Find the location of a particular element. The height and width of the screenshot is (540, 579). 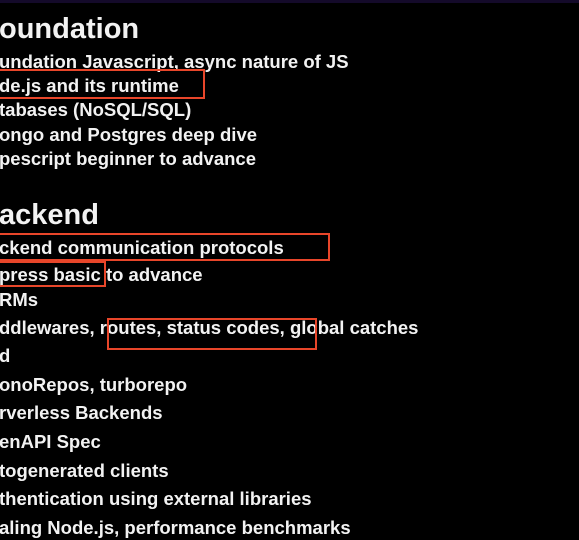

list-item: thentication using external libraries is located at coordinates (156, 498).